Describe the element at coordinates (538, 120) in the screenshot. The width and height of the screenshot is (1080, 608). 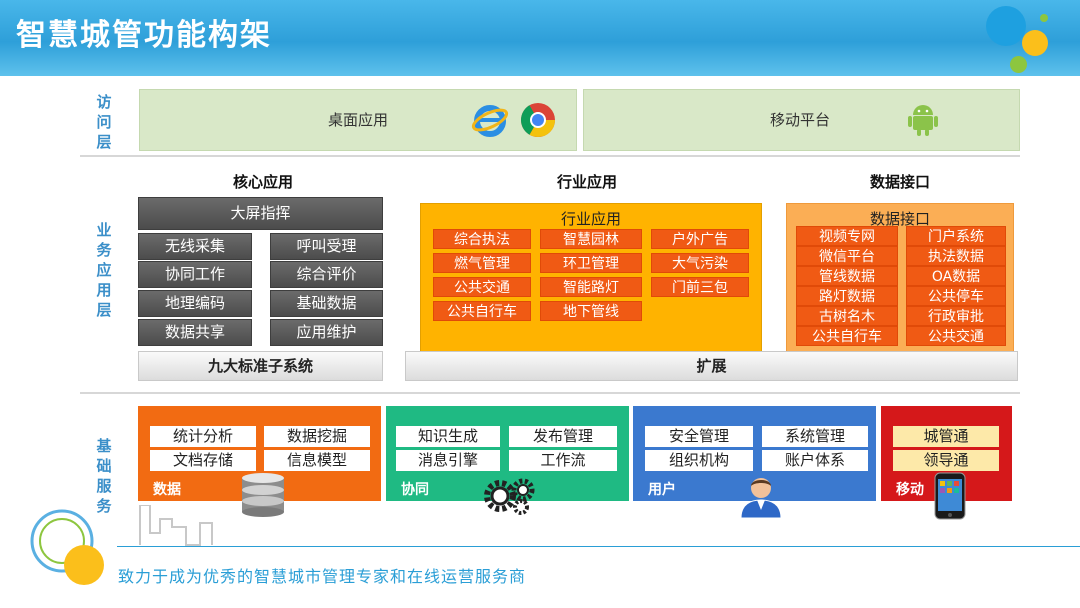
I see `chrome-browser-icon` at that location.